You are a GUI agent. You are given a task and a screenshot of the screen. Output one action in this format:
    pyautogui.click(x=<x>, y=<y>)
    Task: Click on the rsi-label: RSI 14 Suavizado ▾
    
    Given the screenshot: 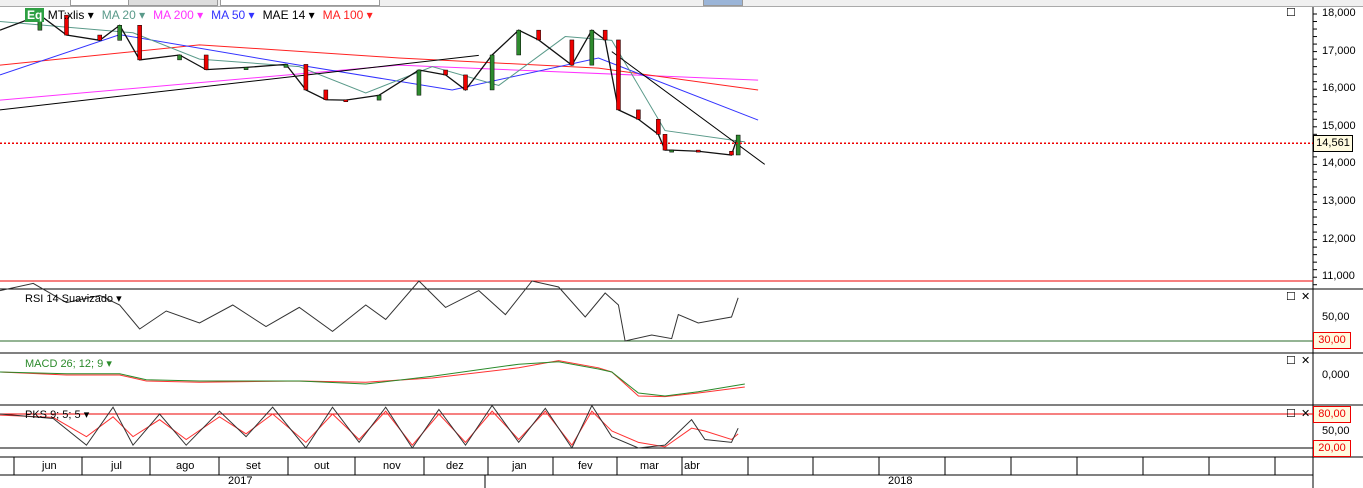 What is the action you would take?
    pyautogui.click(x=73, y=298)
    